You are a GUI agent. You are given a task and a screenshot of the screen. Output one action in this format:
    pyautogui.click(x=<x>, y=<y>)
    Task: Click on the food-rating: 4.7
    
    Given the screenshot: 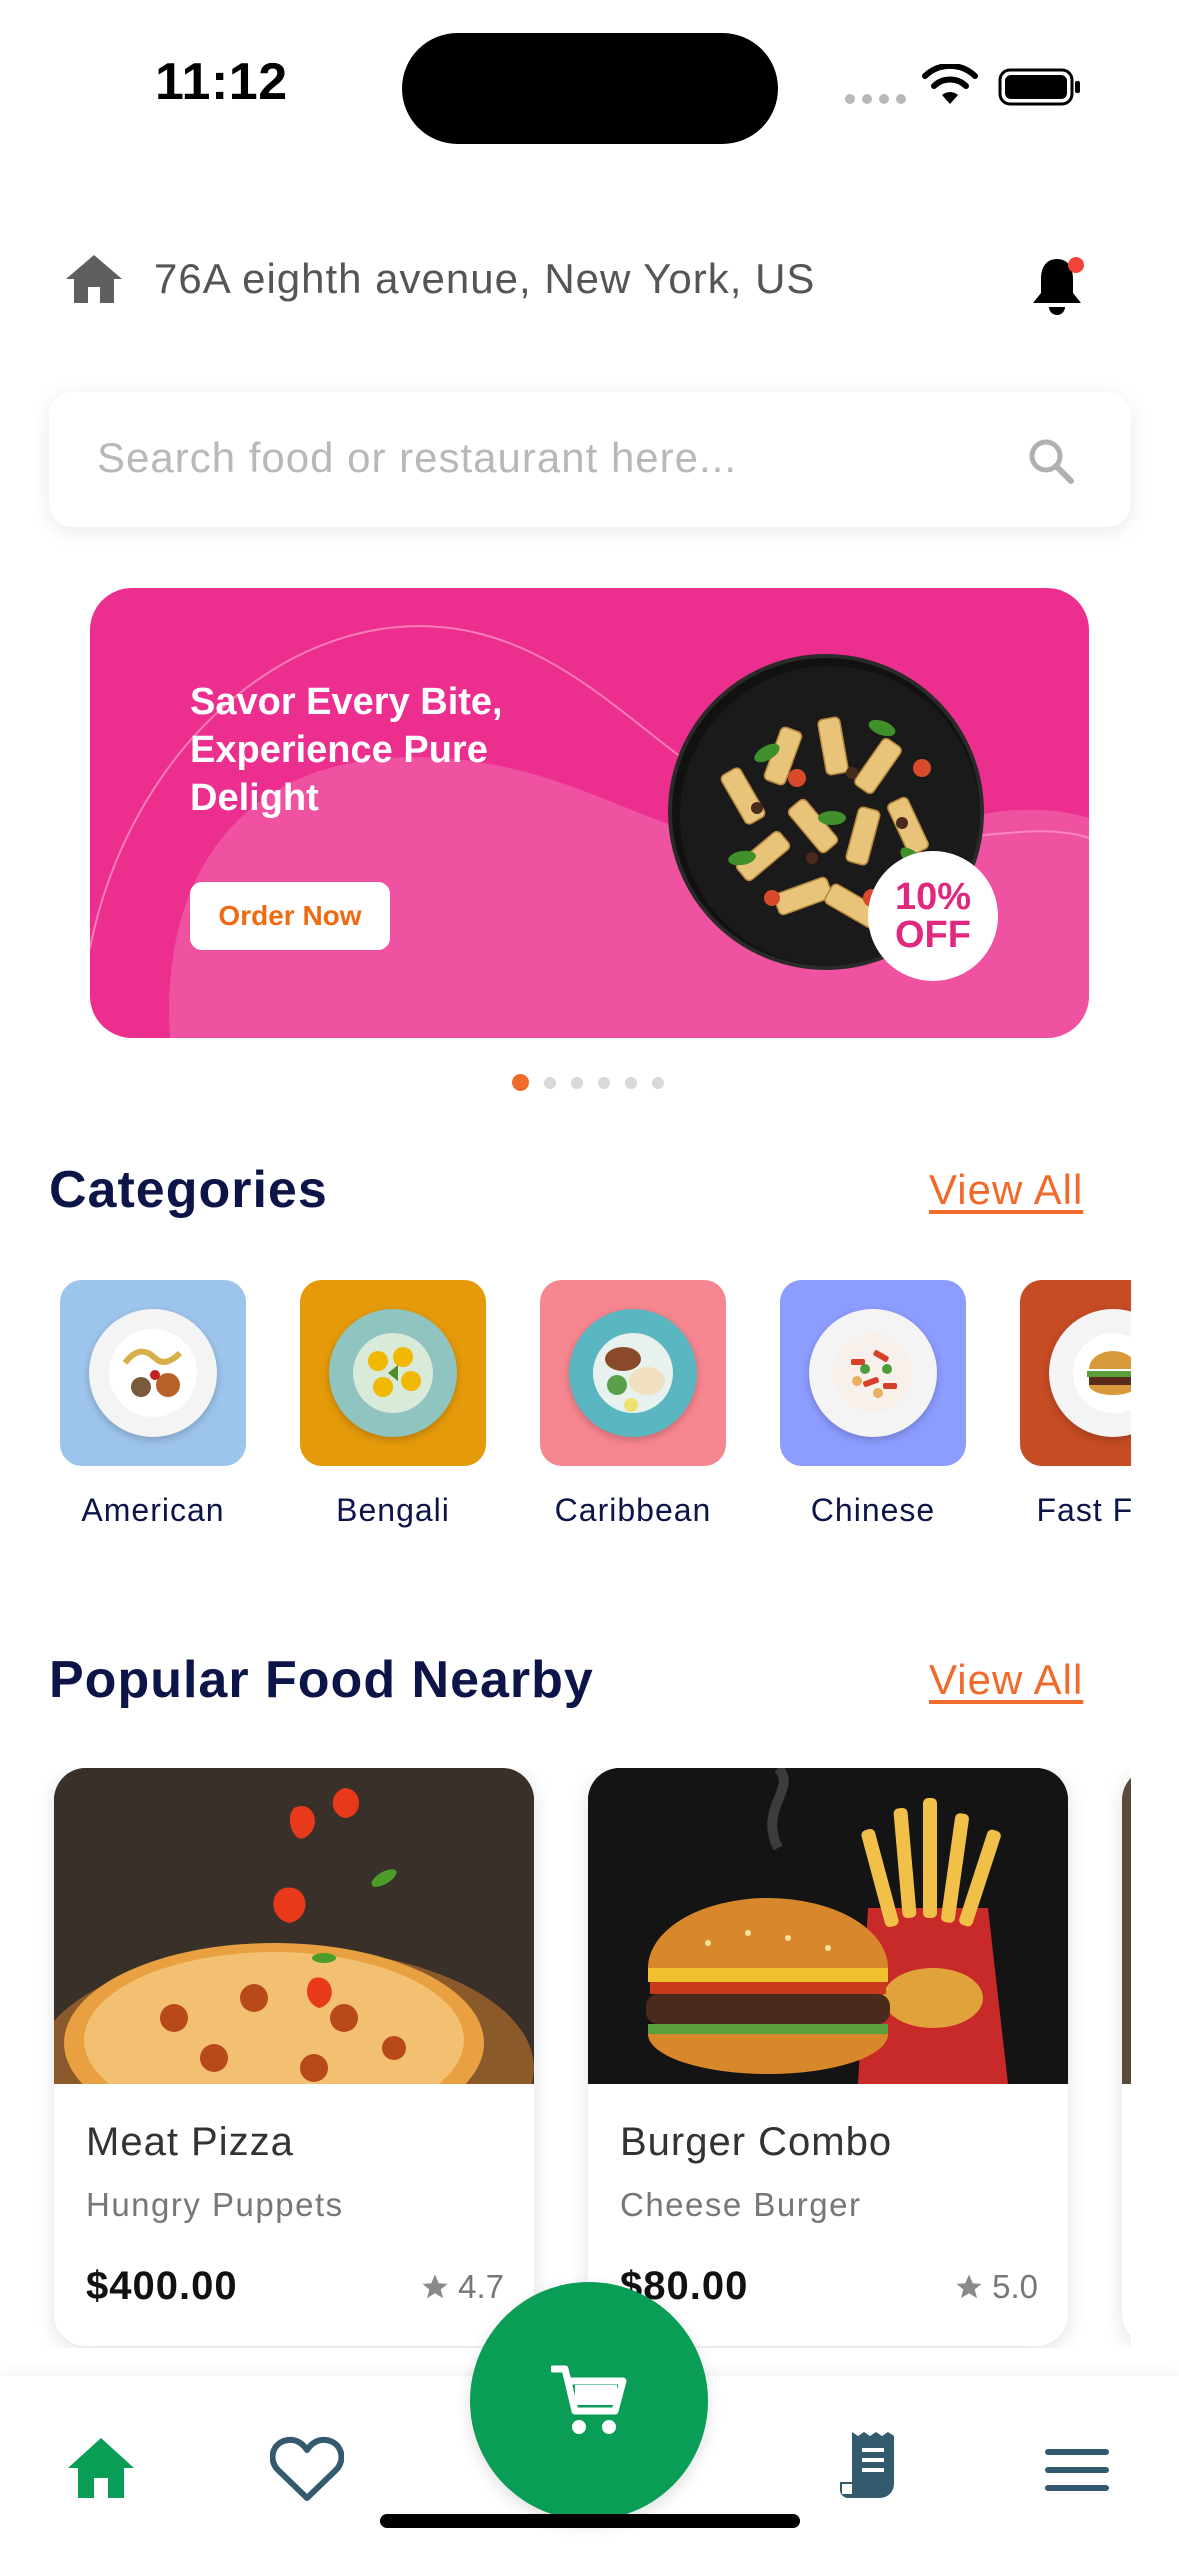 What is the action you would take?
    pyautogui.click(x=462, y=2287)
    